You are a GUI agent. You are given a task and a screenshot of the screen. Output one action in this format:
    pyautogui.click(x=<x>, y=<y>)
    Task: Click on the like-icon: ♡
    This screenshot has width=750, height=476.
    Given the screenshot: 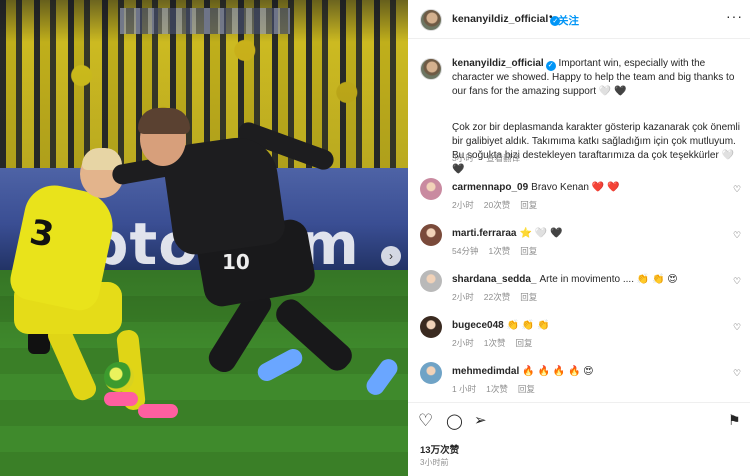 What is the action you would take?
    pyautogui.click(x=425, y=420)
    